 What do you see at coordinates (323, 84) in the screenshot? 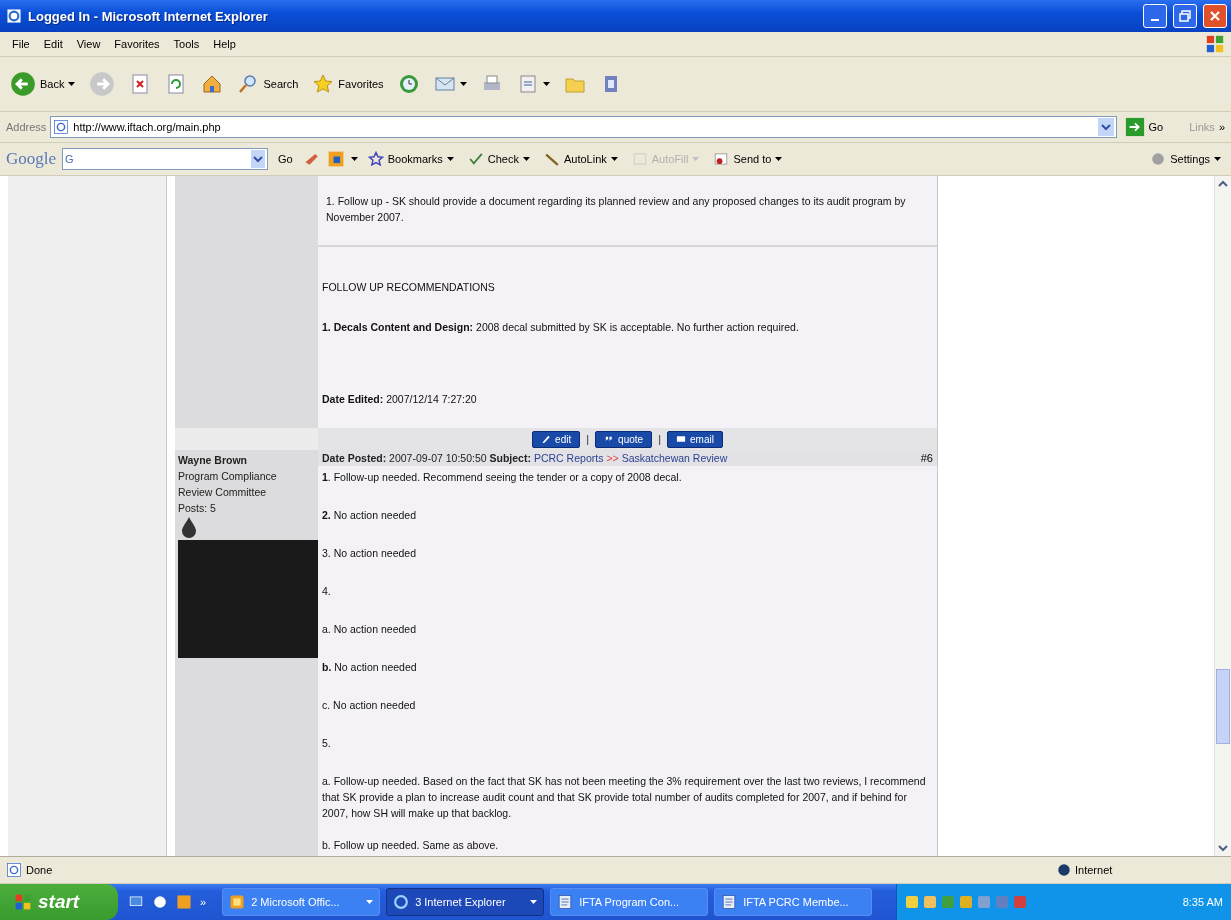
I see `star-icon` at bounding box center [323, 84].